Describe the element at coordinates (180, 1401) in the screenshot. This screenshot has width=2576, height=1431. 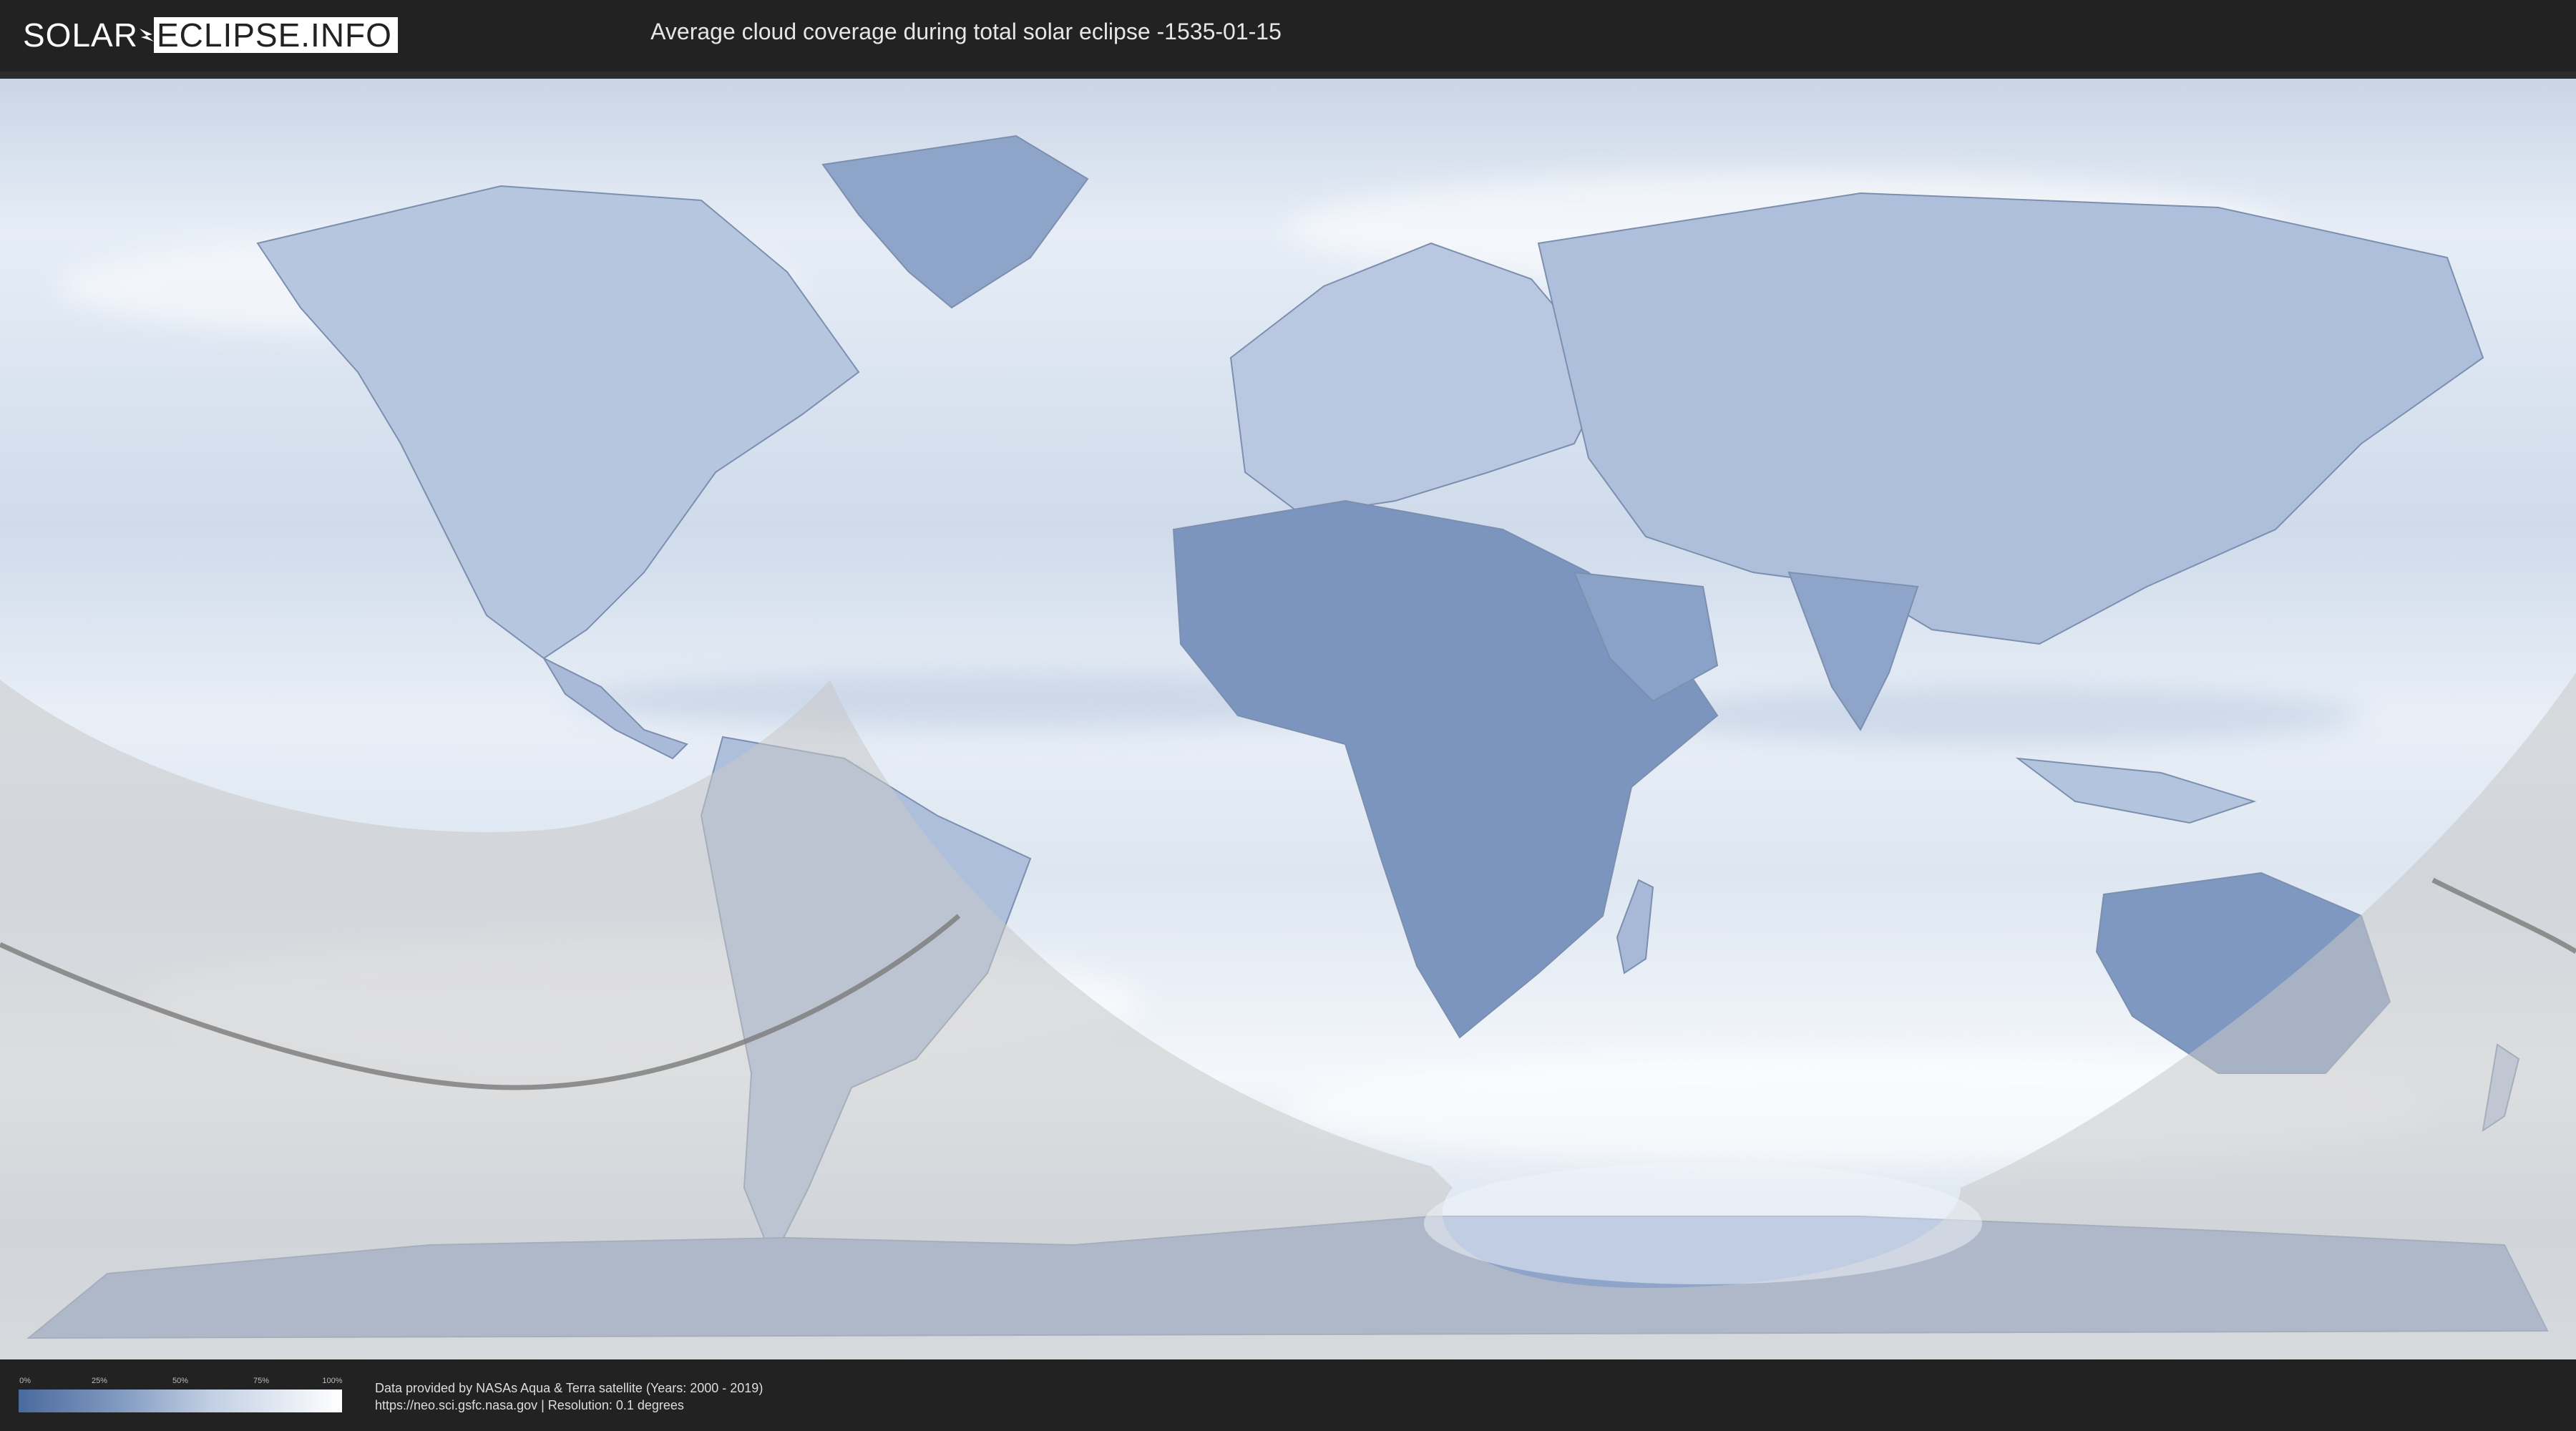
I see `legend-gradient-bar` at that location.